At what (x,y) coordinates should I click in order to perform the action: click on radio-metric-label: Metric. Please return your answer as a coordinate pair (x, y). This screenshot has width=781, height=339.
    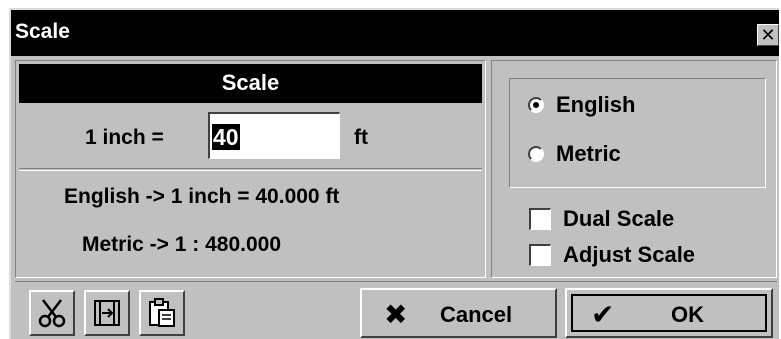
    Looking at the image, I should click on (588, 153).